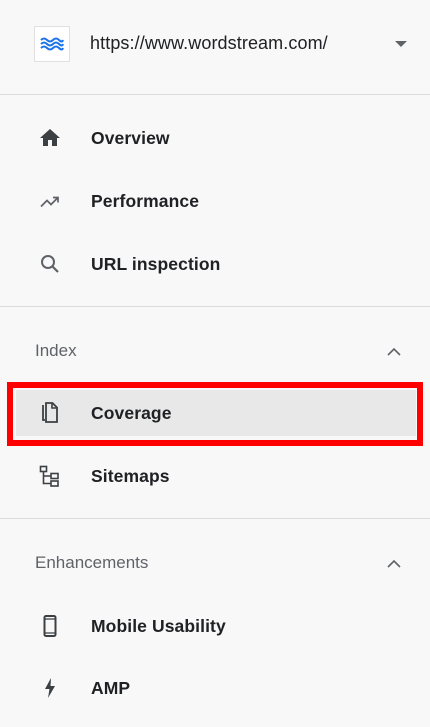 This screenshot has width=430, height=727. What do you see at coordinates (50, 626) in the screenshot?
I see `smartphone-icon` at bounding box center [50, 626].